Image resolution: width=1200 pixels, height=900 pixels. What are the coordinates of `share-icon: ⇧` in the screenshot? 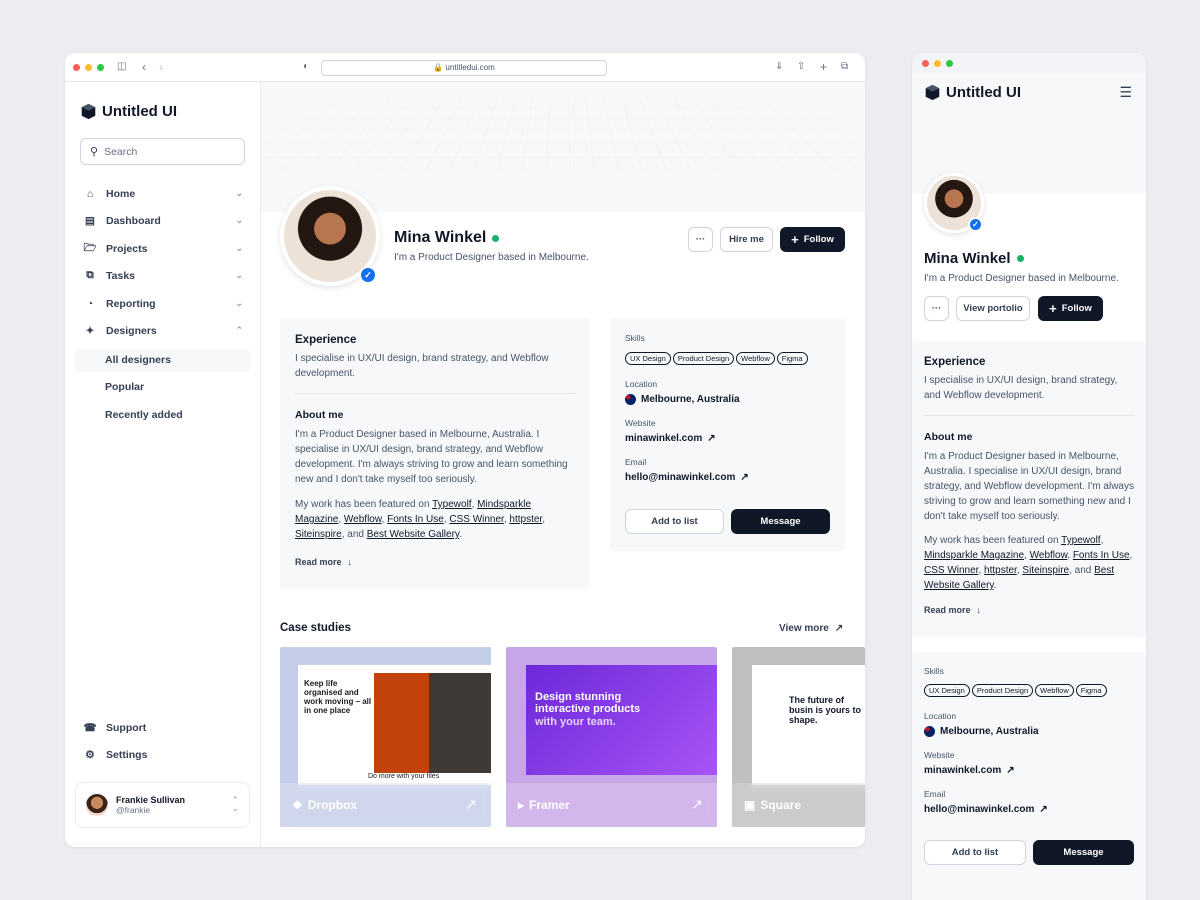 It's located at (801, 67).